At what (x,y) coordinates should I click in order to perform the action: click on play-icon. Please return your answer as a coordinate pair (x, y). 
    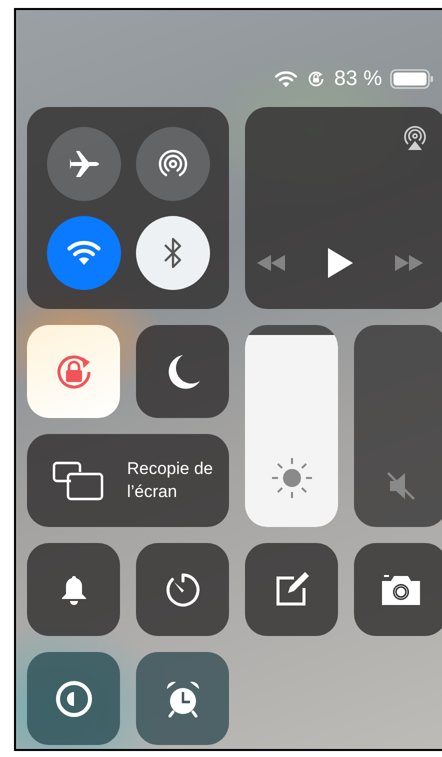
    Looking at the image, I should click on (340, 263).